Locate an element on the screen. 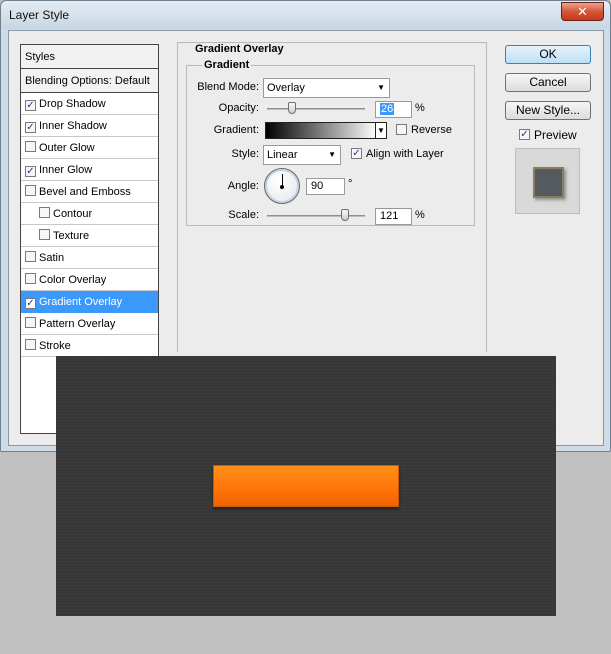 The height and width of the screenshot is (654, 611). style-item-satin: Satin is located at coordinates (89, 258).